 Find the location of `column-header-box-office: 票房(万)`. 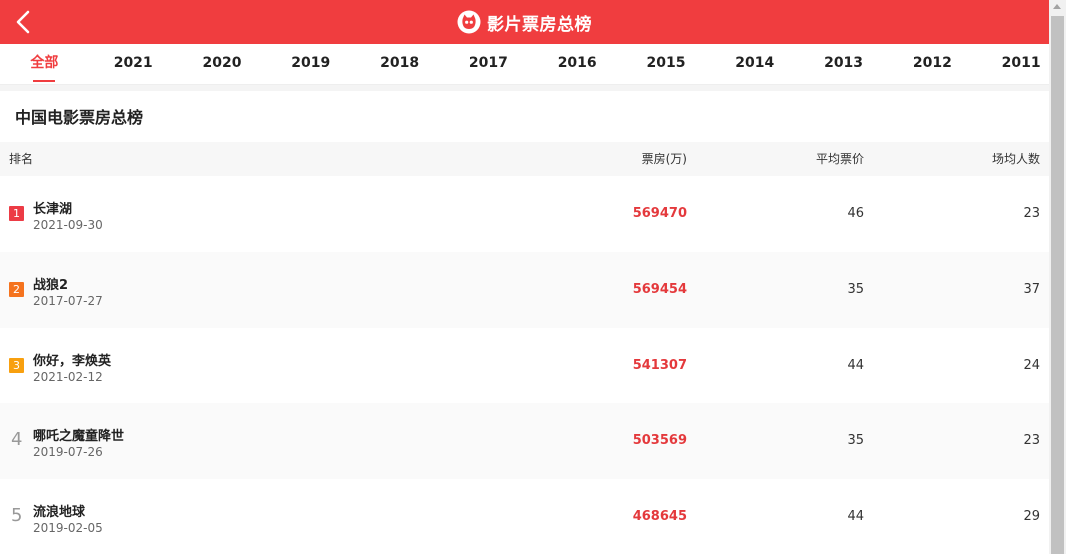

column-header-box-office: 票房(万) is located at coordinates (664, 159).